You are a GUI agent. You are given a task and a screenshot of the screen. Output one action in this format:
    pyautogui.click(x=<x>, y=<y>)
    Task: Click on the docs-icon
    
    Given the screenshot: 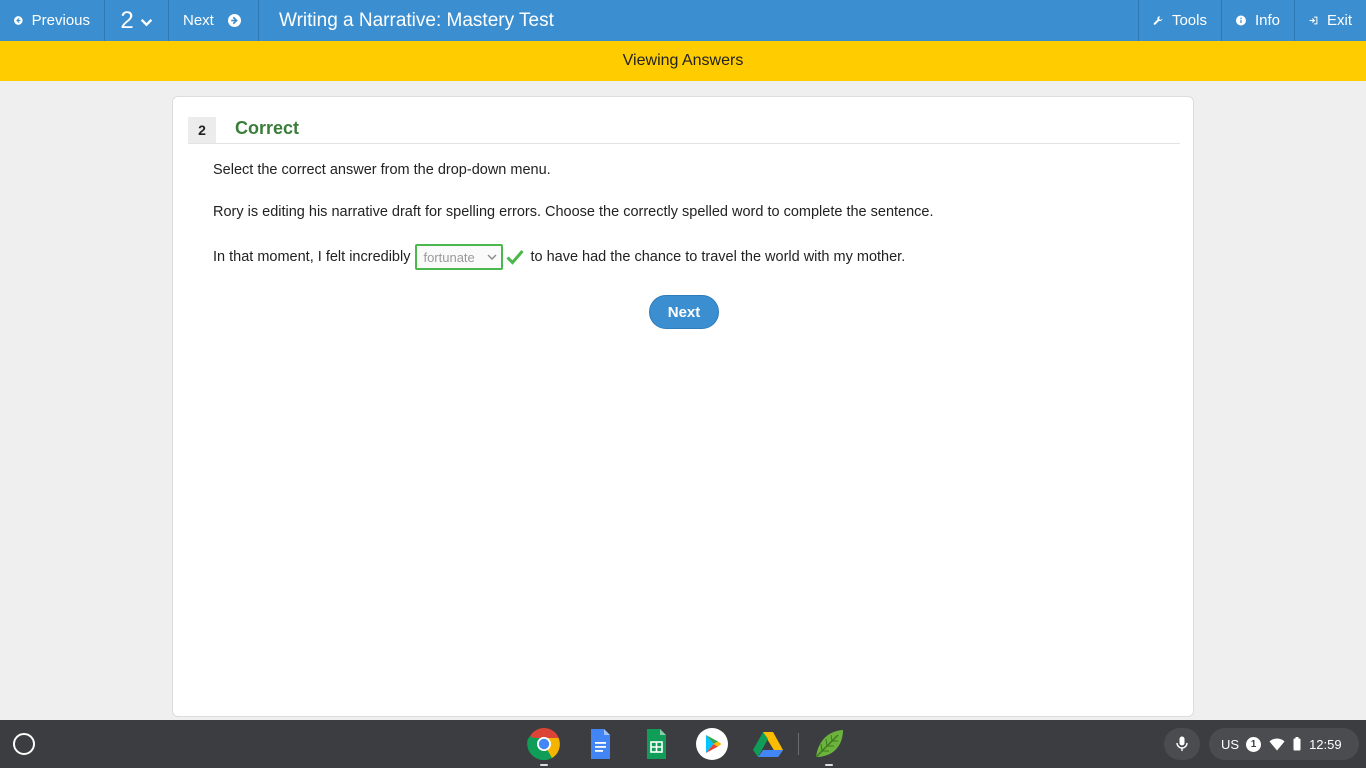 What is the action you would take?
    pyautogui.click(x=600, y=744)
    